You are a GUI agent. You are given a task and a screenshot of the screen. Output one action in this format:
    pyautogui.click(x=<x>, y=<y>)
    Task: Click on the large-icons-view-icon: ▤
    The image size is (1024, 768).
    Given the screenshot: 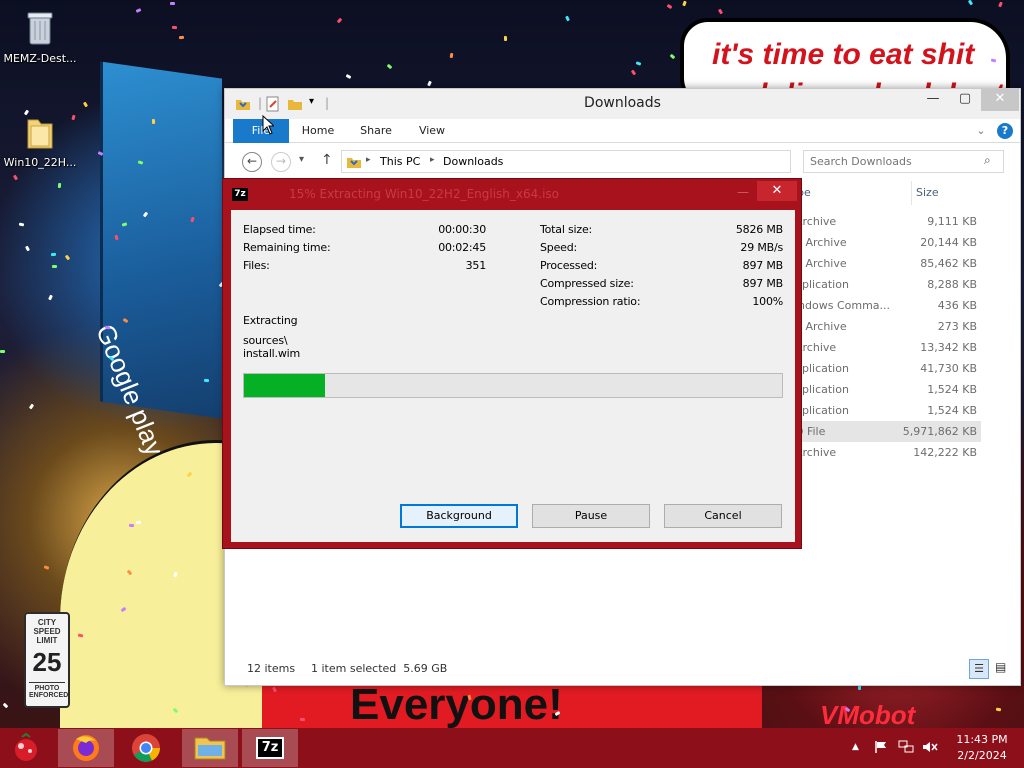 What is the action you would take?
    pyautogui.click(x=1000, y=667)
    